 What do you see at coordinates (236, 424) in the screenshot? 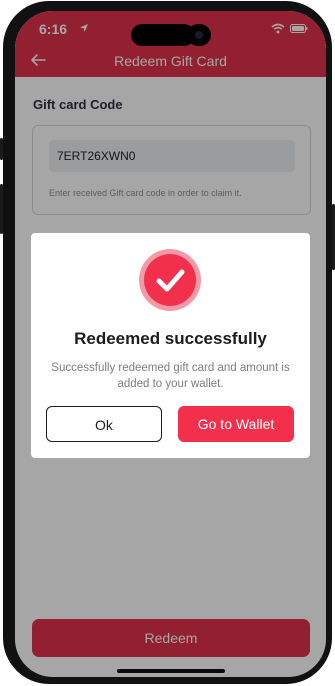
I see `go-to-wallet-button: Go to Wallet` at bounding box center [236, 424].